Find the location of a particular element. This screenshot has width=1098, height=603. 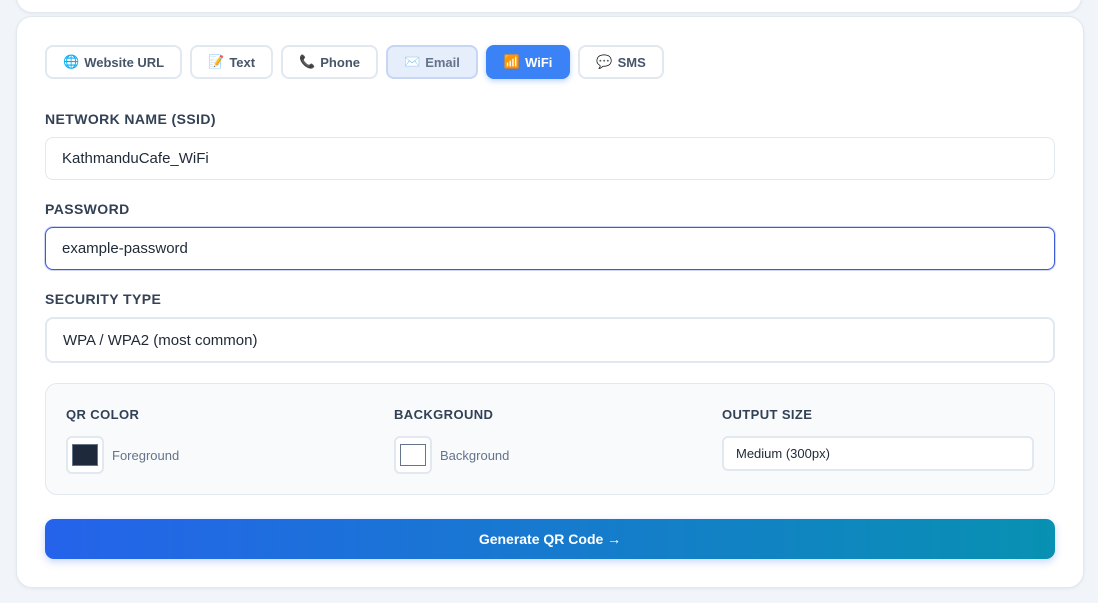

tab-label: Text is located at coordinates (242, 62).